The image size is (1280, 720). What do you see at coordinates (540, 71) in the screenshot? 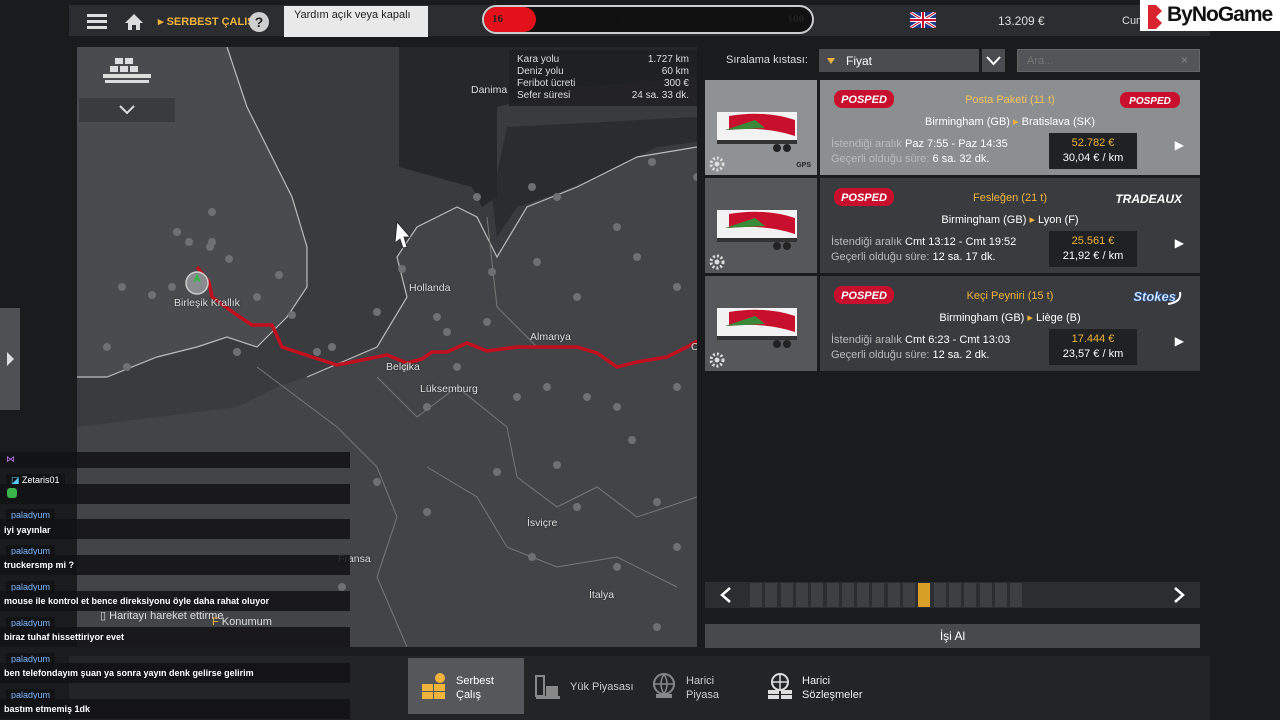
I see `route-info-label: Deniz yolu` at bounding box center [540, 71].